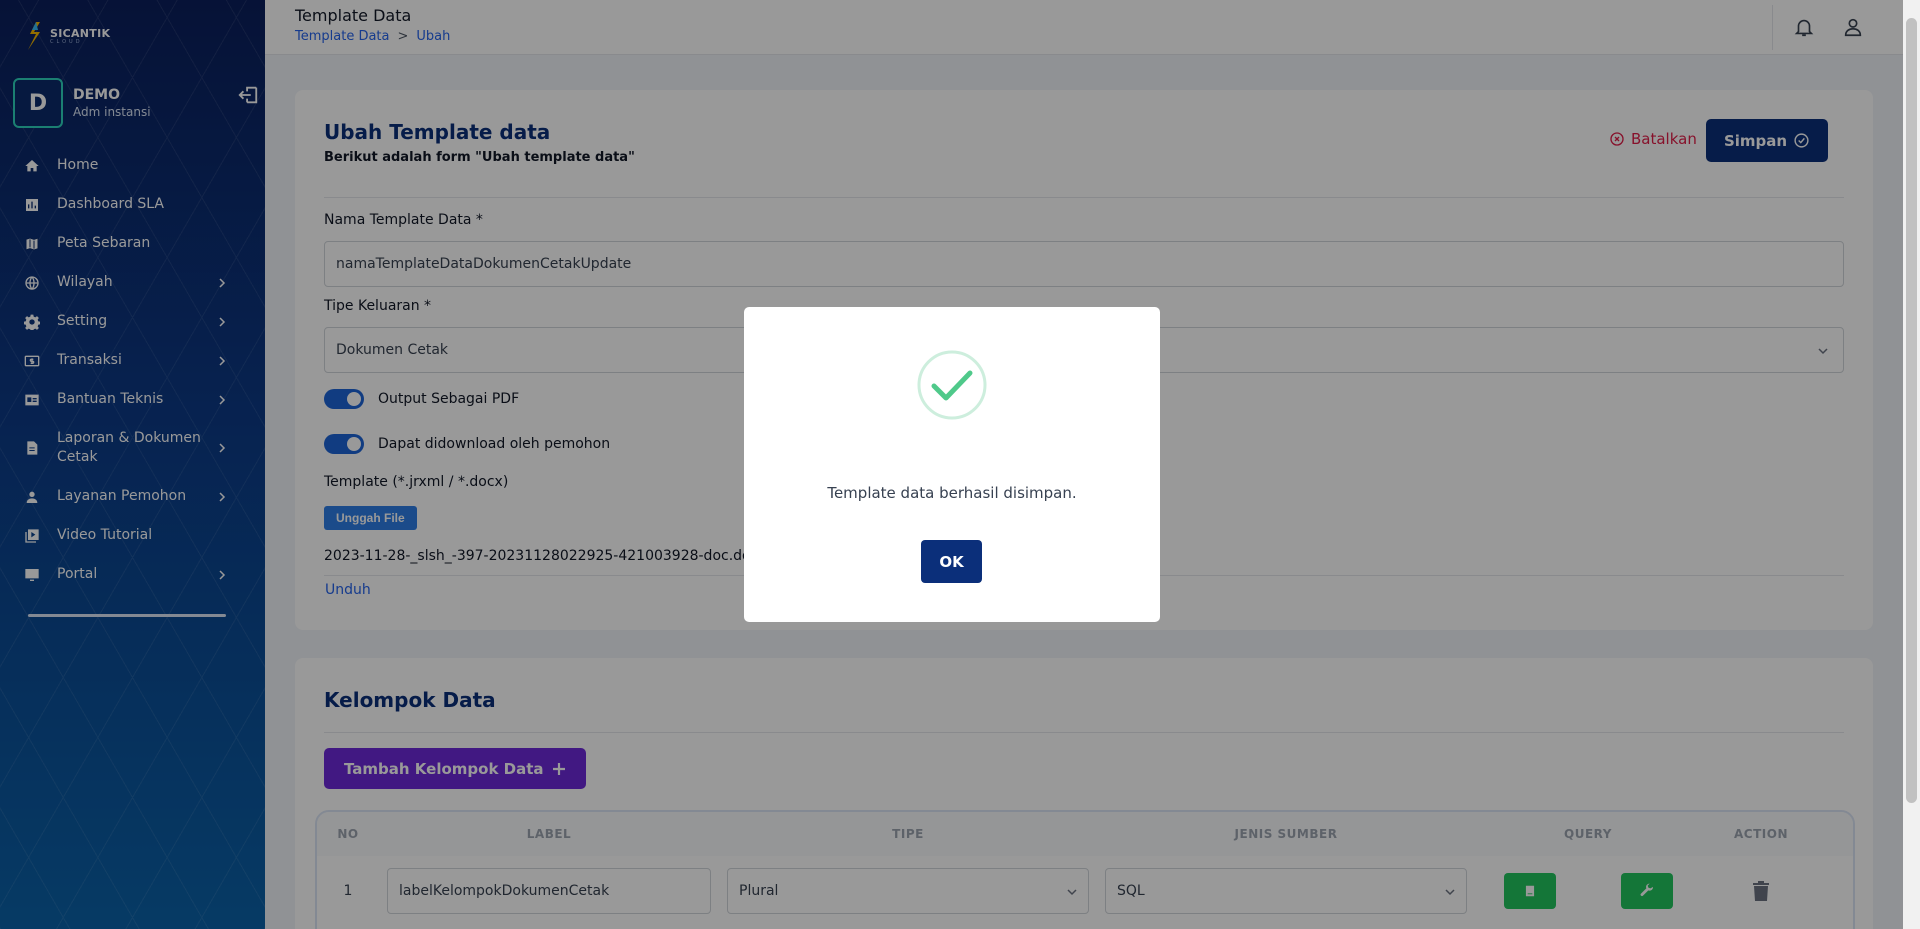 This screenshot has height=929, width=1920. I want to click on success-dialog: Template data berhasil disimpan. OK, so click(952, 464).